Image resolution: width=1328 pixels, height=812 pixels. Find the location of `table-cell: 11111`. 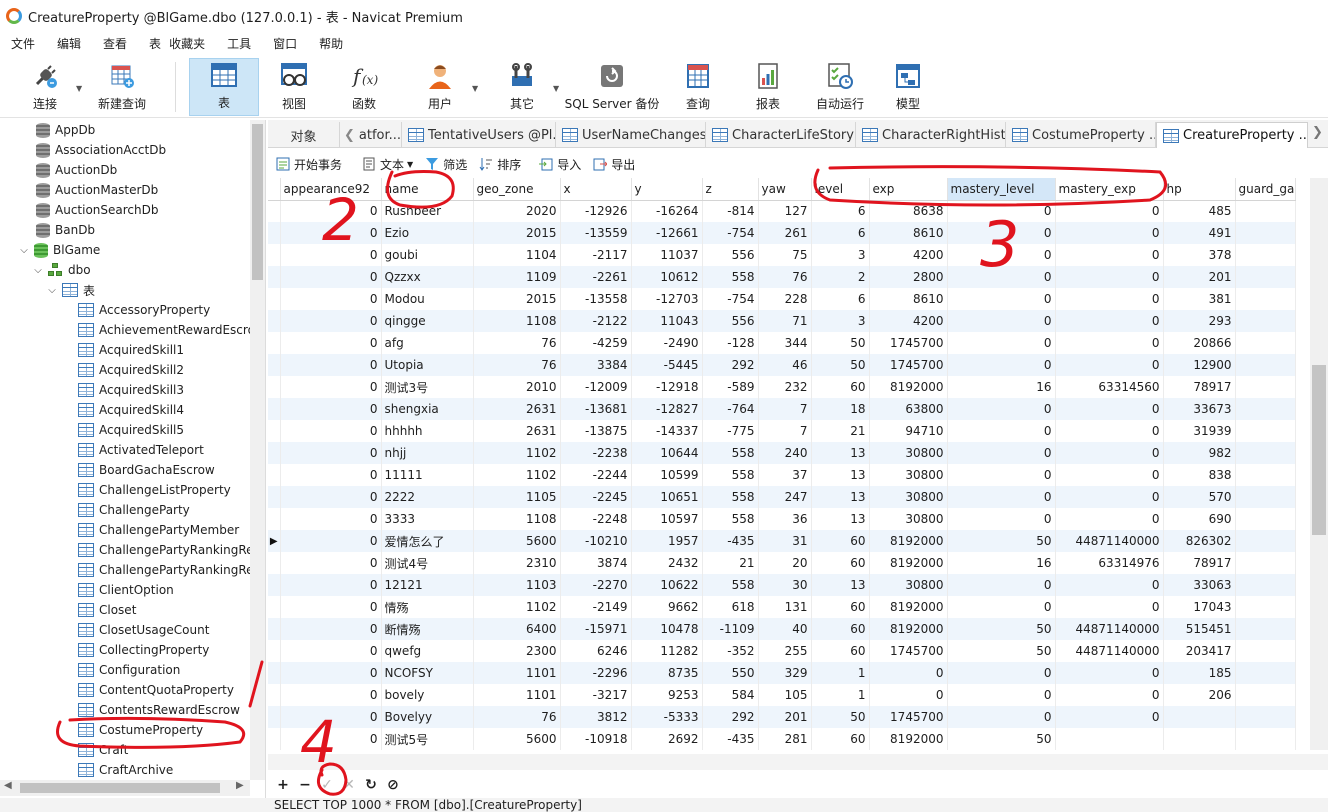

table-cell: 11111 is located at coordinates (427, 475).